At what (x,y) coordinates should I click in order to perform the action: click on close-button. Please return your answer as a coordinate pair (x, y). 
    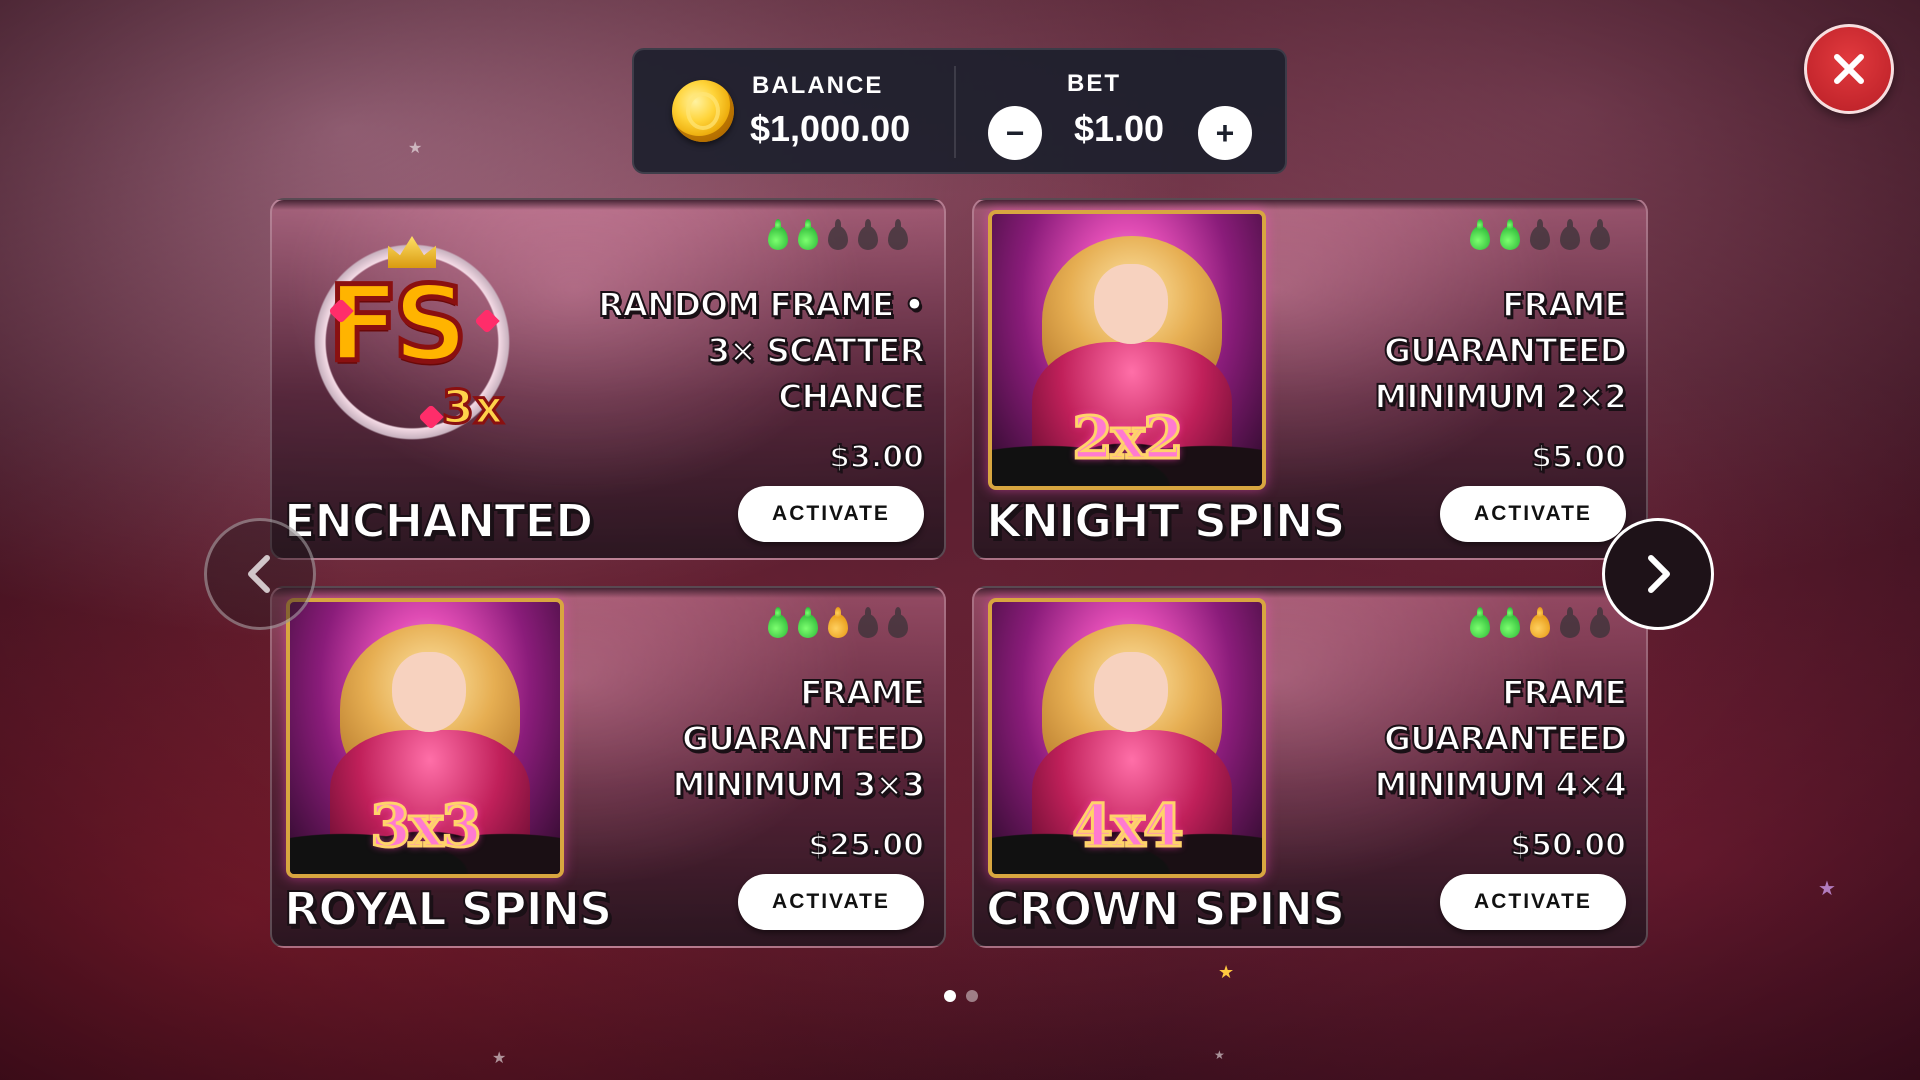
    Looking at the image, I should click on (1849, 69).